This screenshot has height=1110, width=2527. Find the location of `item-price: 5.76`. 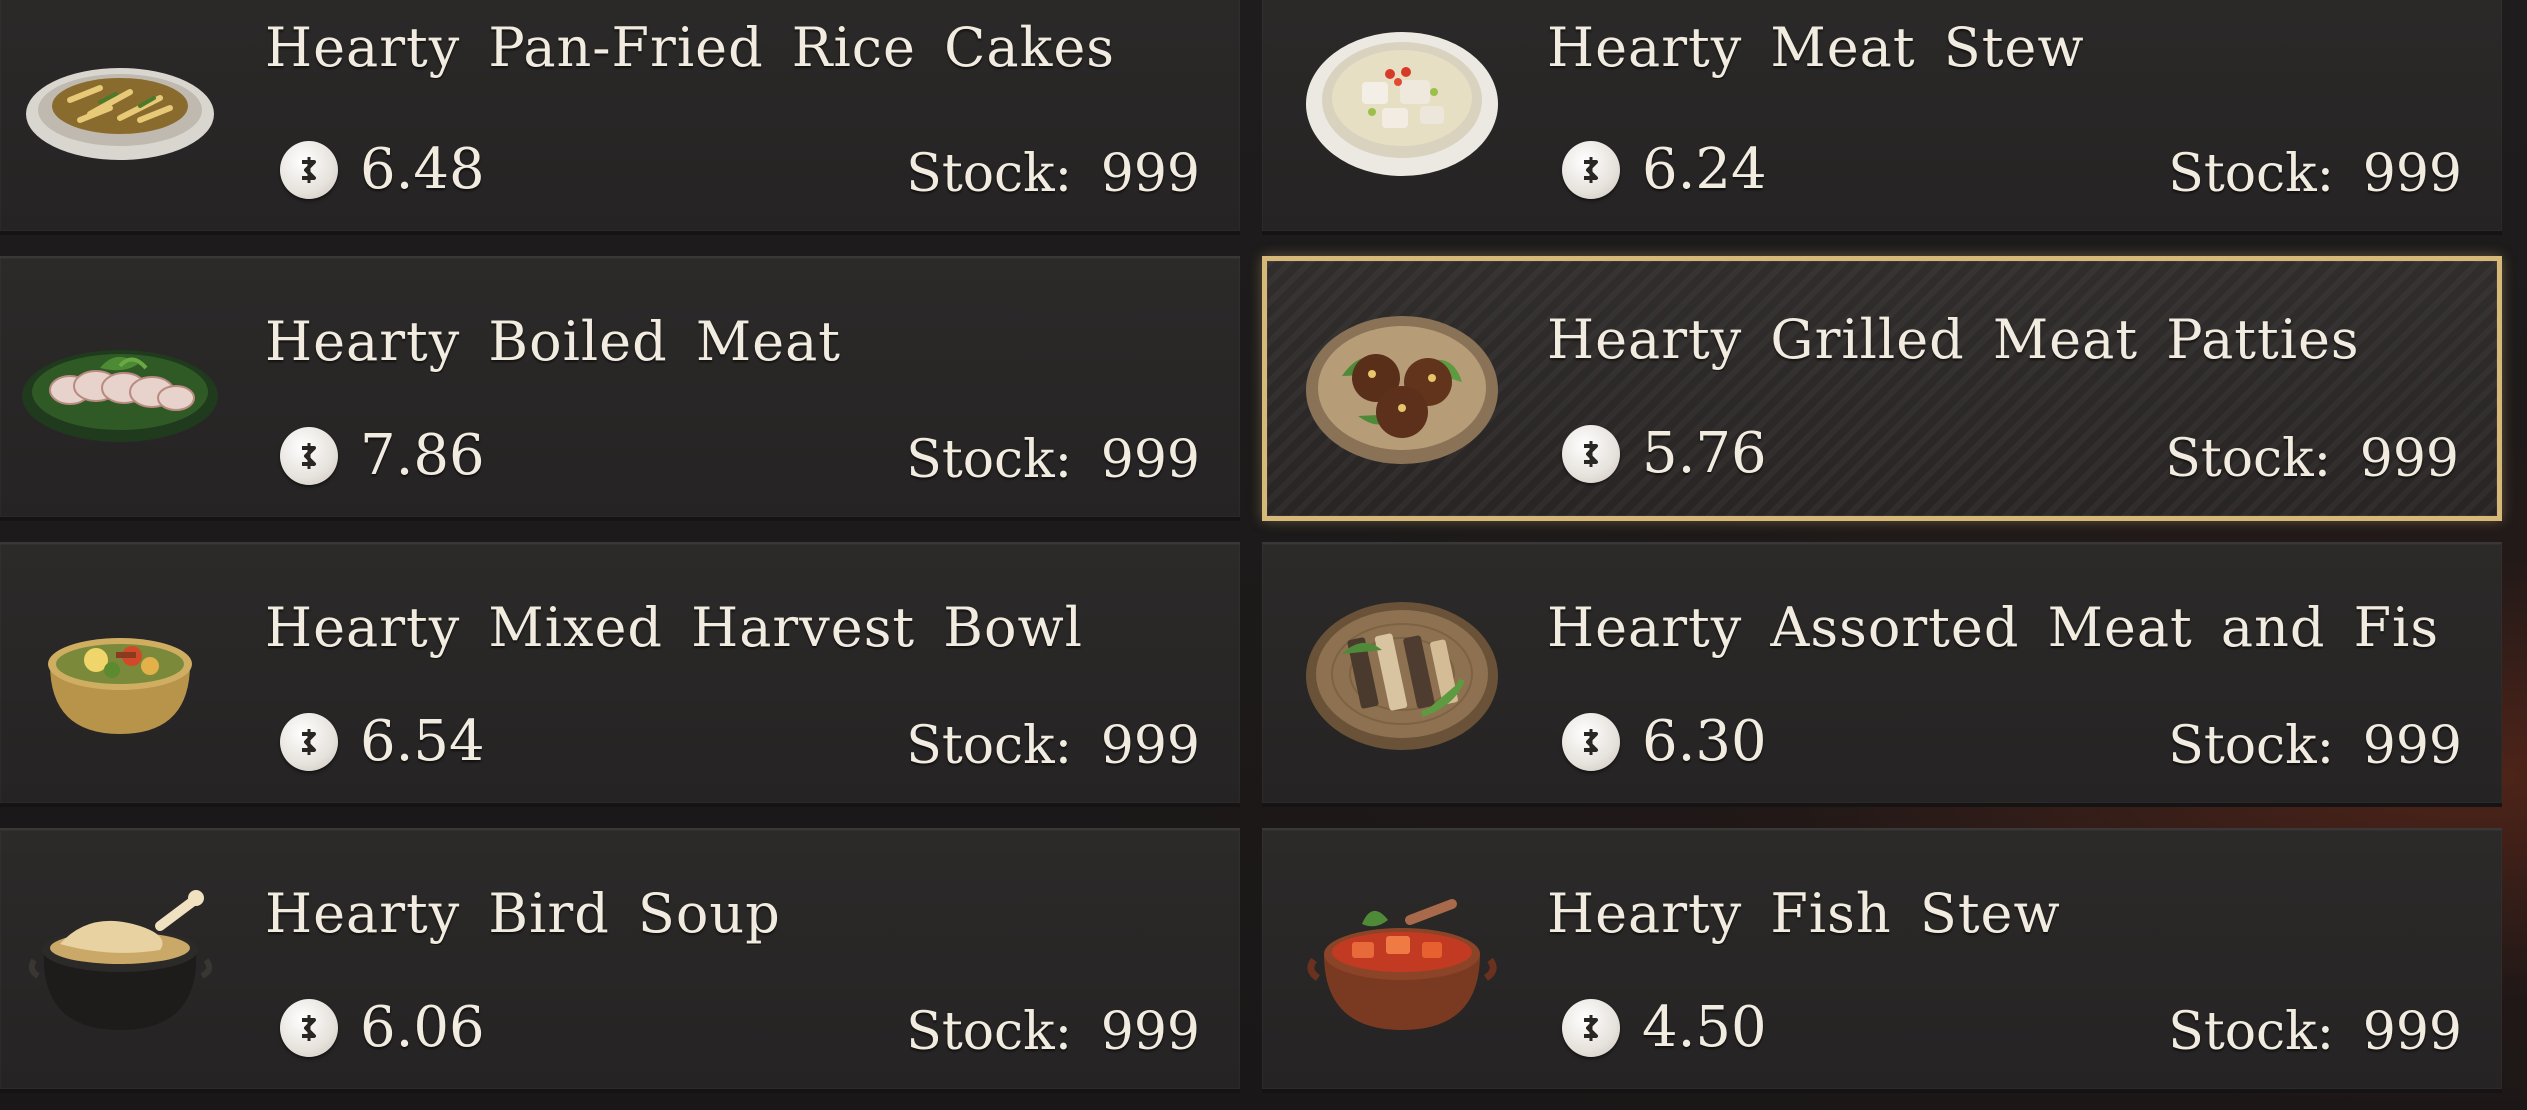

item-price: 5.76 is located at coordinates (1704, 453).